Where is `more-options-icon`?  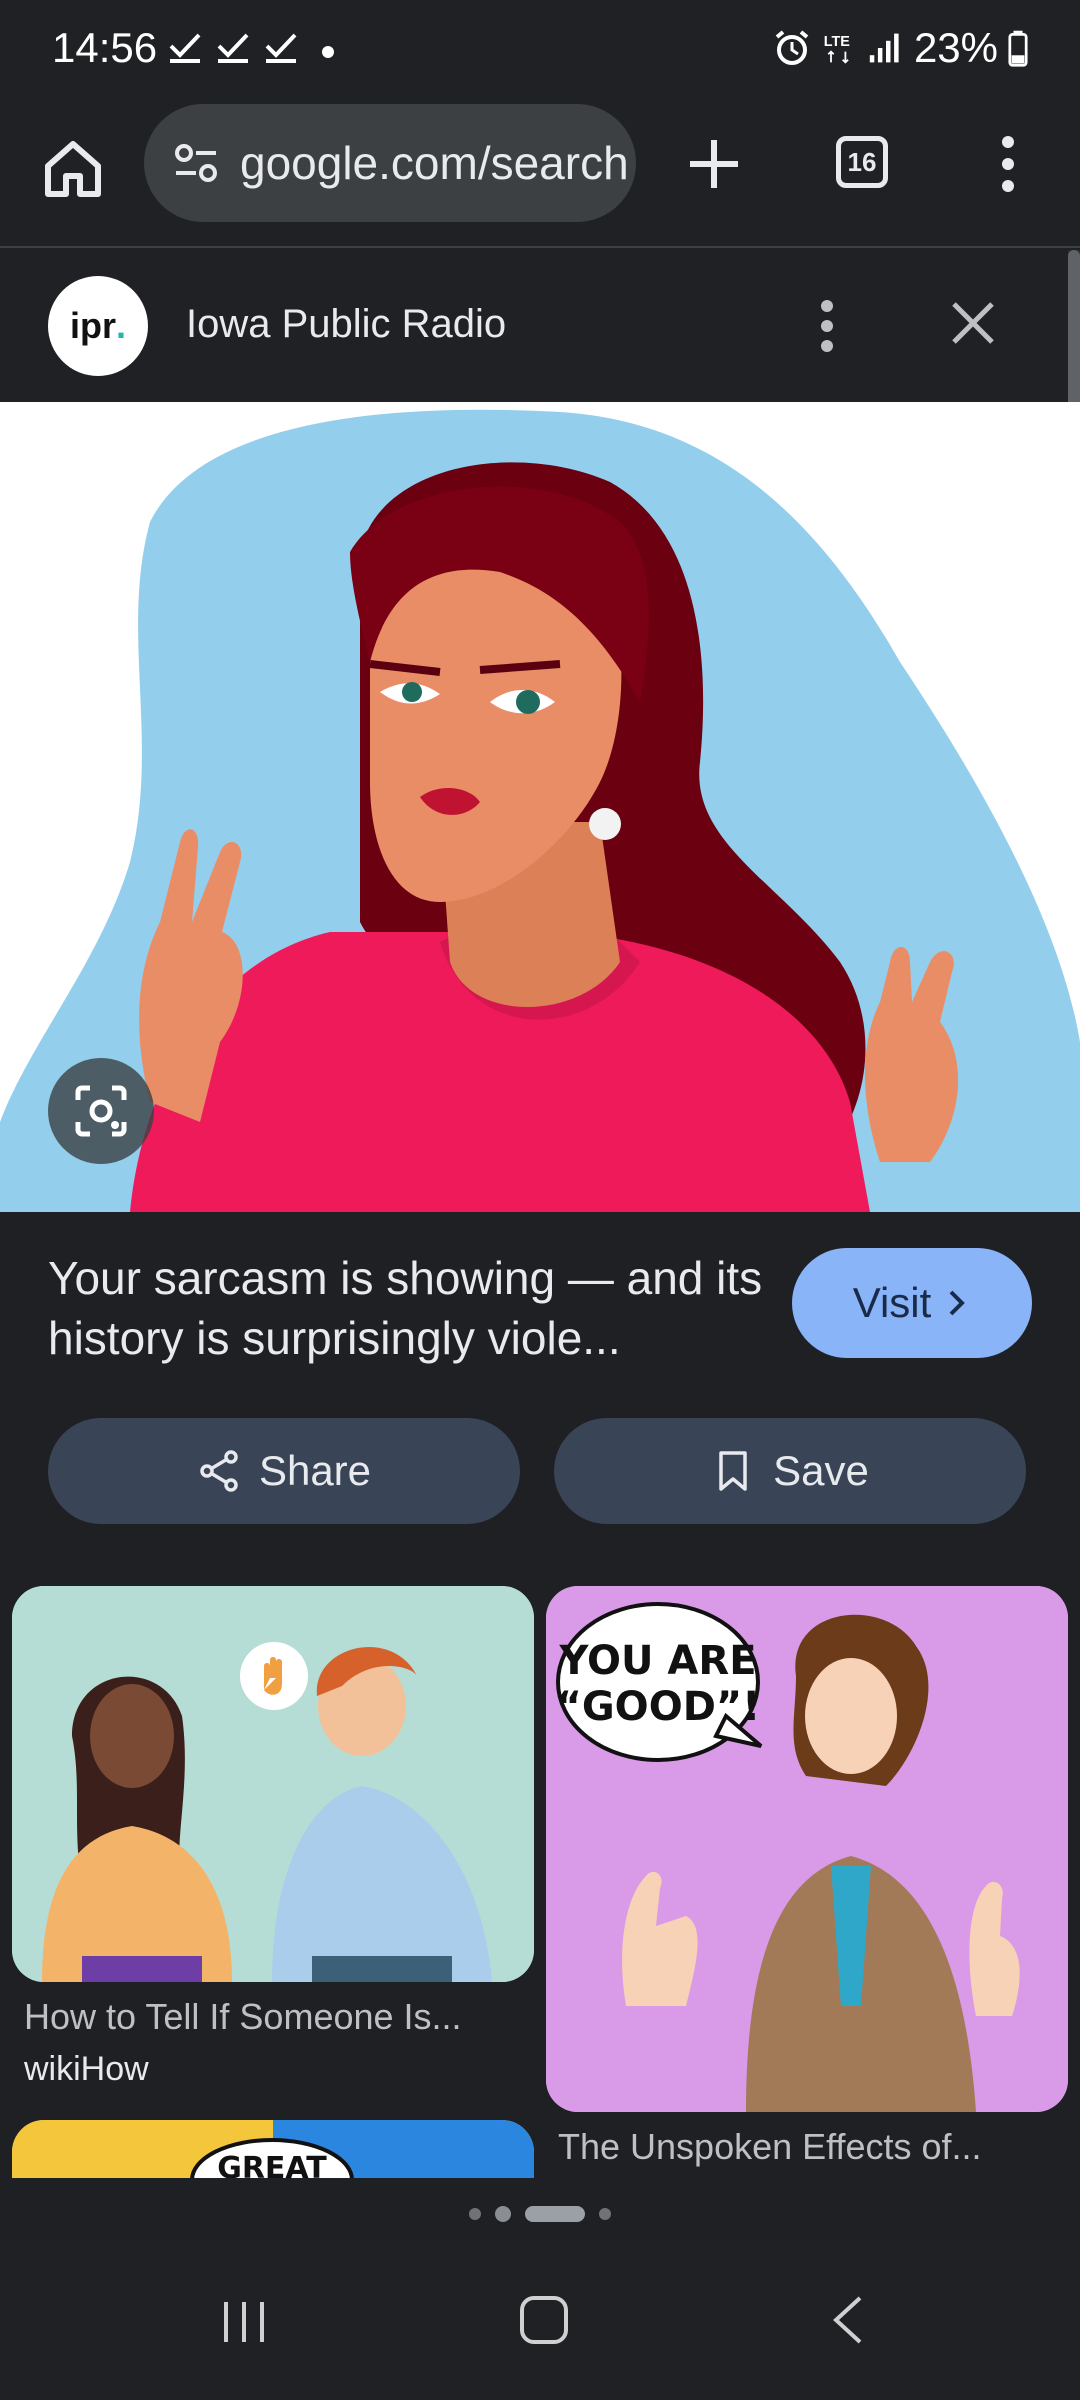
more-options-icon is located at coordinates (1008, 164).